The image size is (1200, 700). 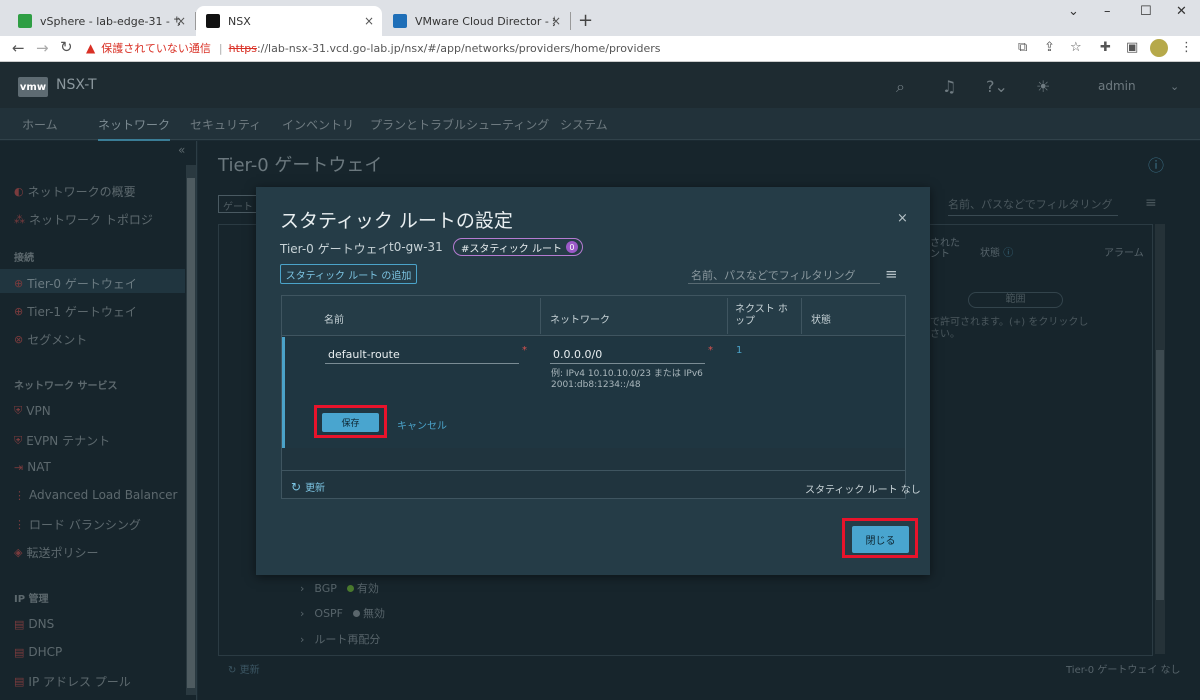 I want to click on bell-icon: ♫, so click(x=949, y=86).